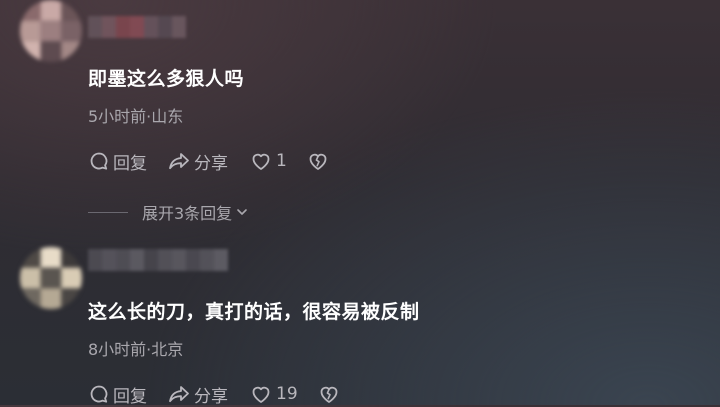 The image size is (720, 407). What do you see at coordinates (166, 79) in the screenshot?
I see `comment-text: 即墨这么多狠人吗` at bounding box center [166, 79].